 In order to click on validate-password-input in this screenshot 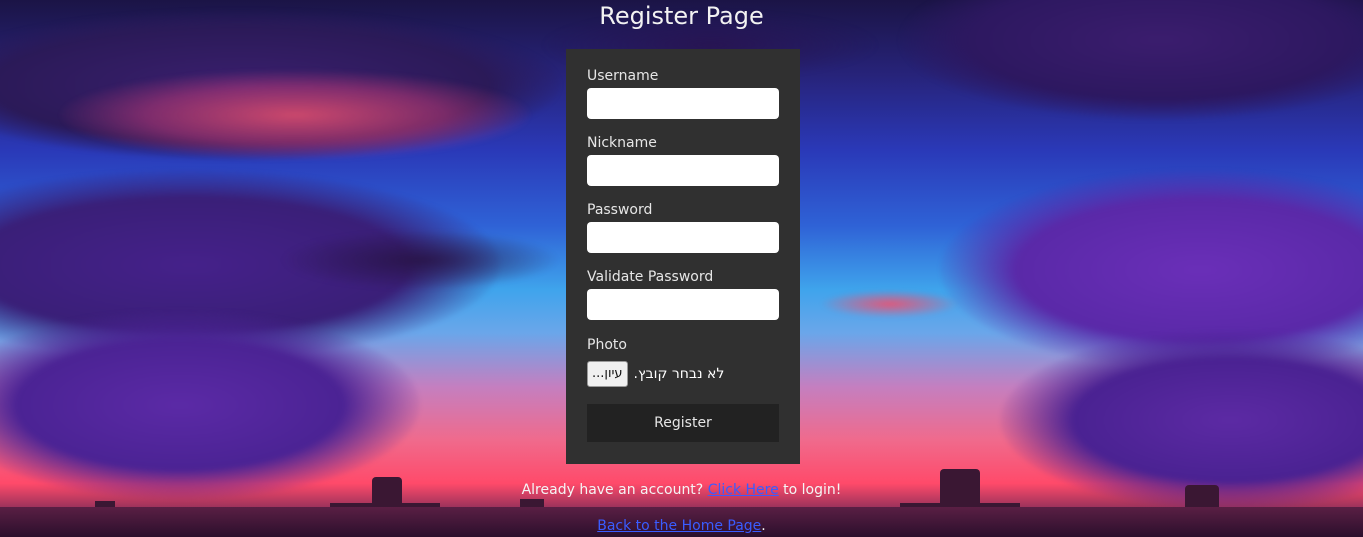, I will do `click(683, 304)`.